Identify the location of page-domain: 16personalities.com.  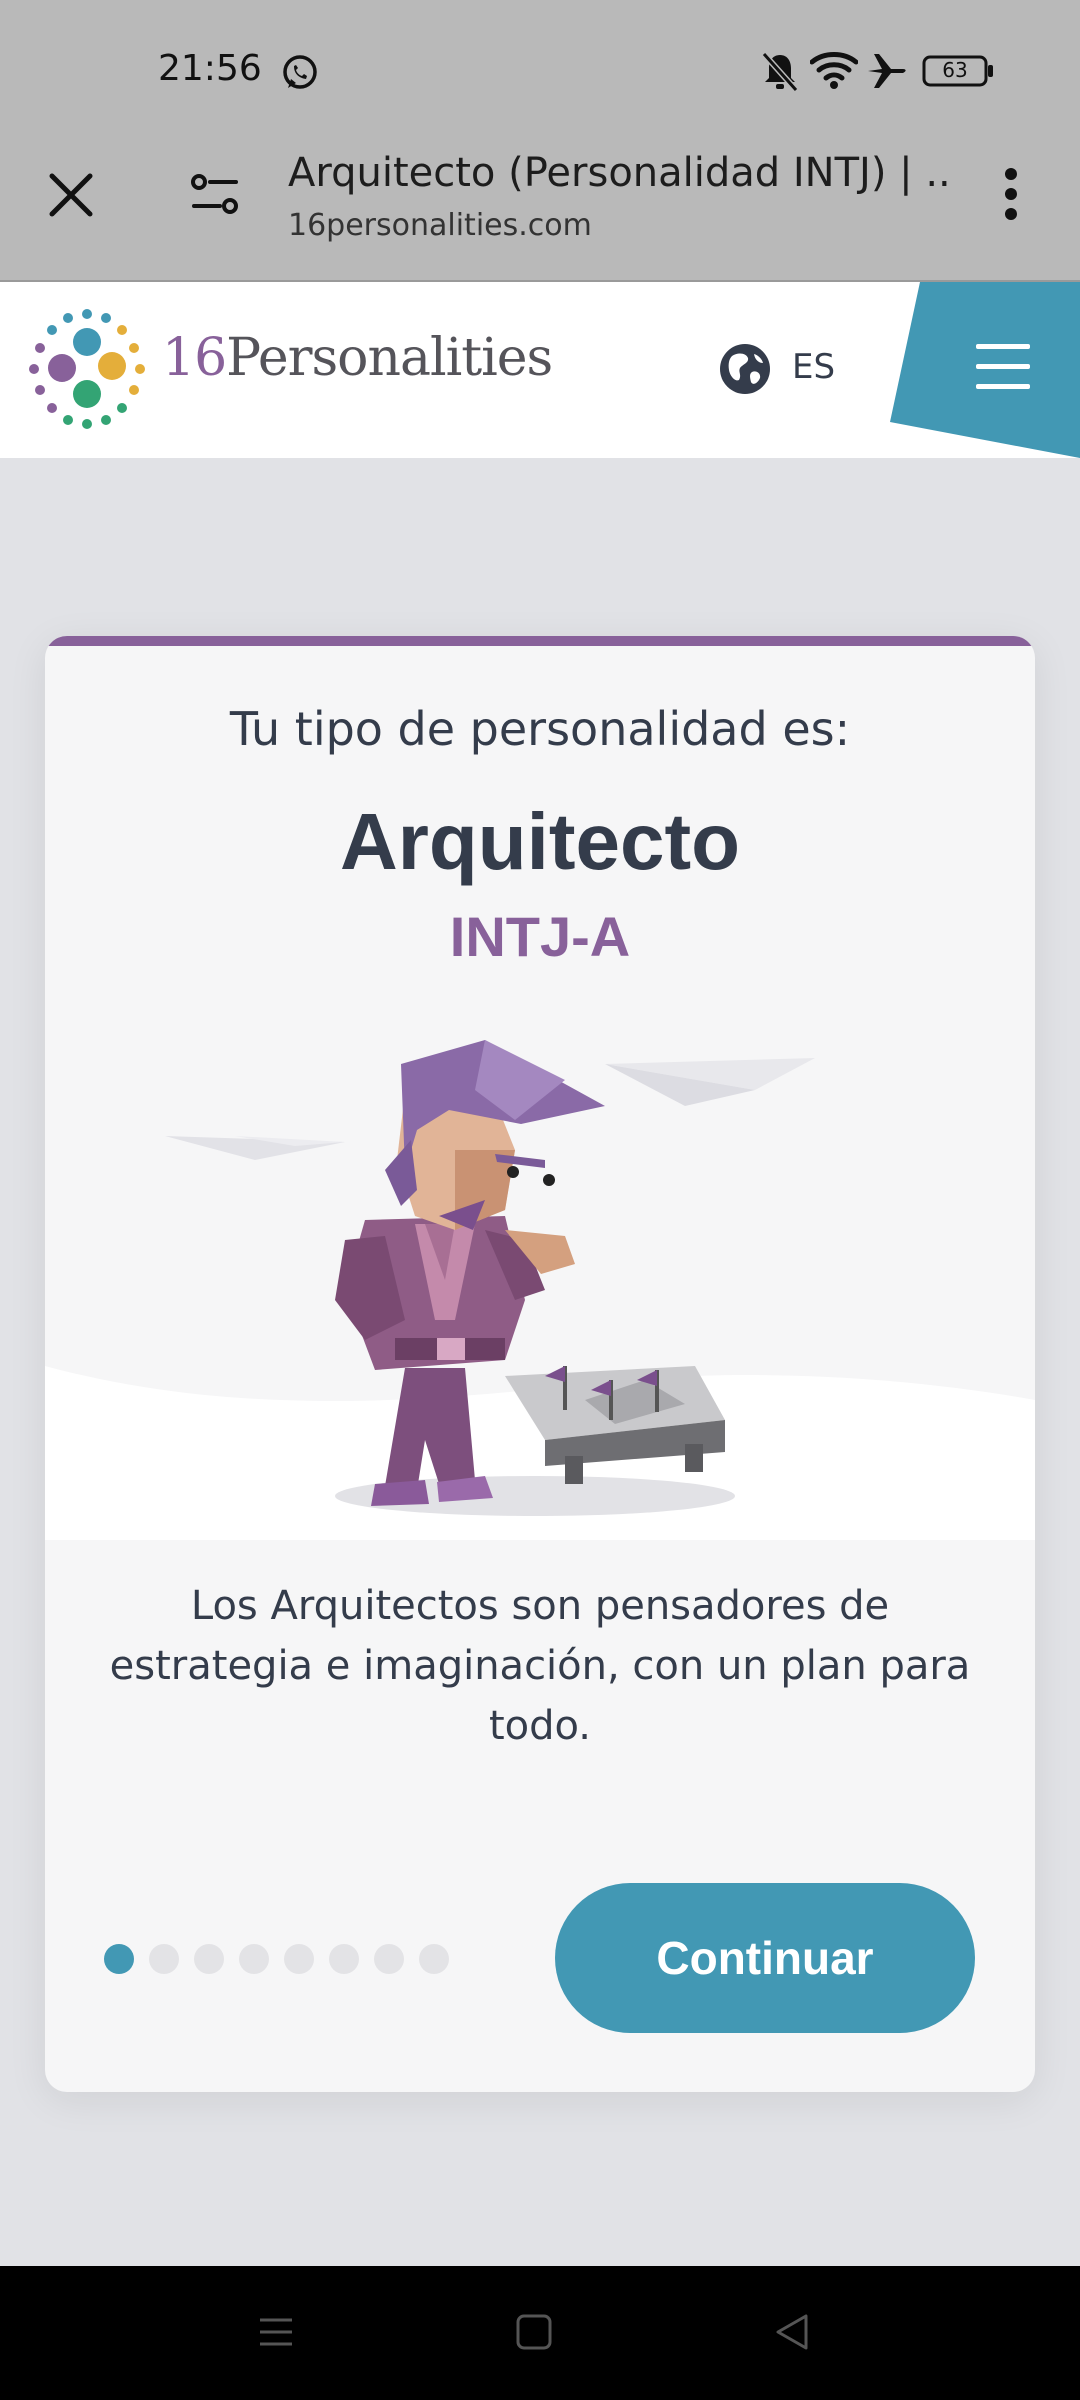
(440, 225).